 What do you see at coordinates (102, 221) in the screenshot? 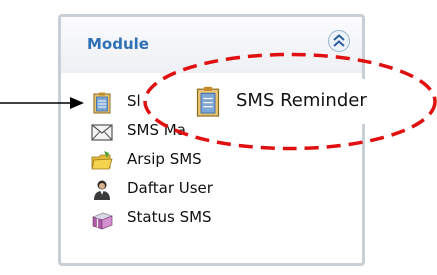
I see `gift-box-icon` at bounding box center [102, 221].